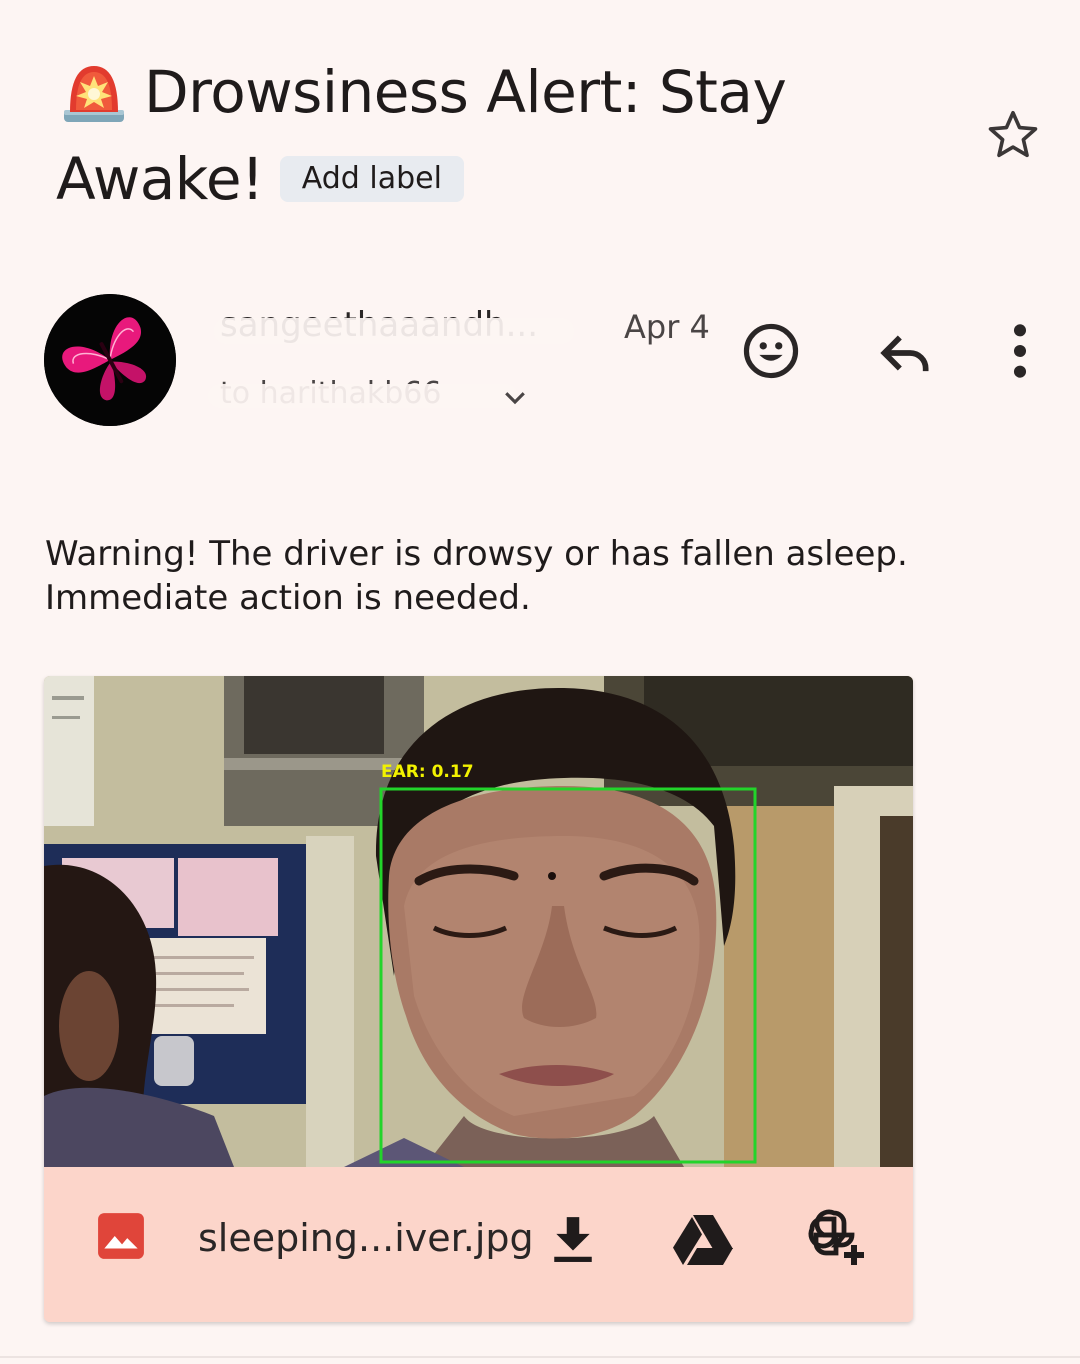 This screenshot has width=1080, height=1364. What do you see at coordinates (371, 179) in the screenshot?
I see `add-label-button: Add label` at bounding box center [371, 179].